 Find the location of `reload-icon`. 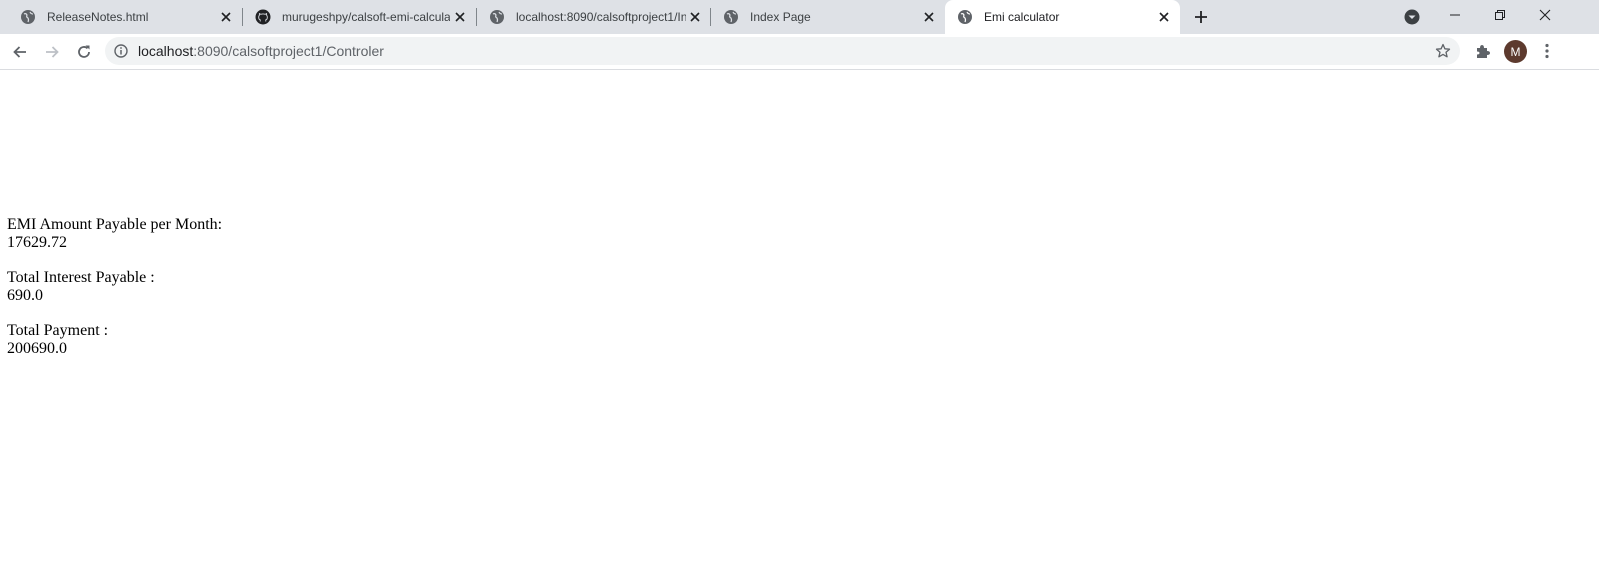

reload-icon is located at coordinates (84, 51).